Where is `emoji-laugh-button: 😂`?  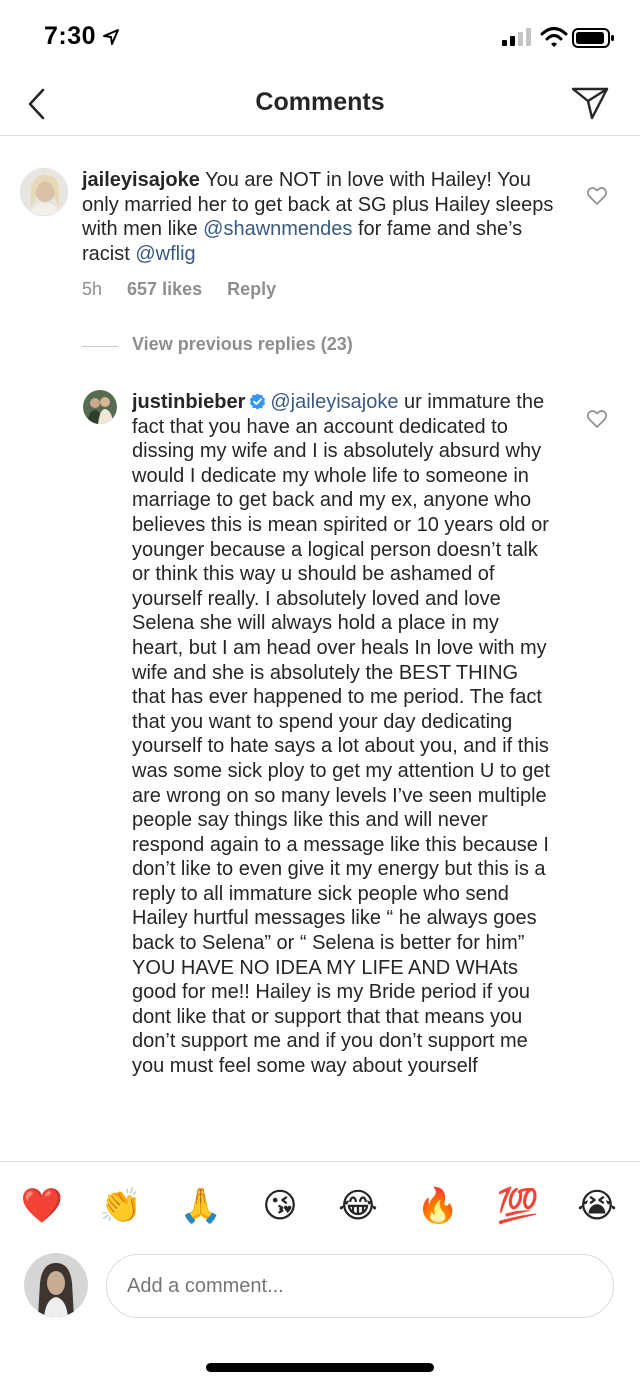
emoji-laugh-button: 😂 is located at coordinates (358, 1206).